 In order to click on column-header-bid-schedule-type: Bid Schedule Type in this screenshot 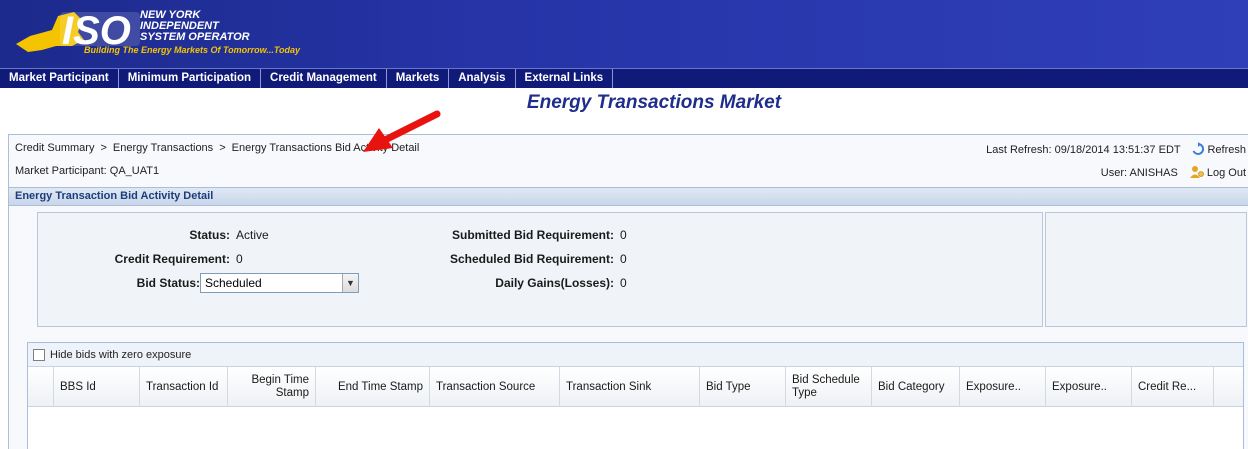, I will do `click(829, 387)`.